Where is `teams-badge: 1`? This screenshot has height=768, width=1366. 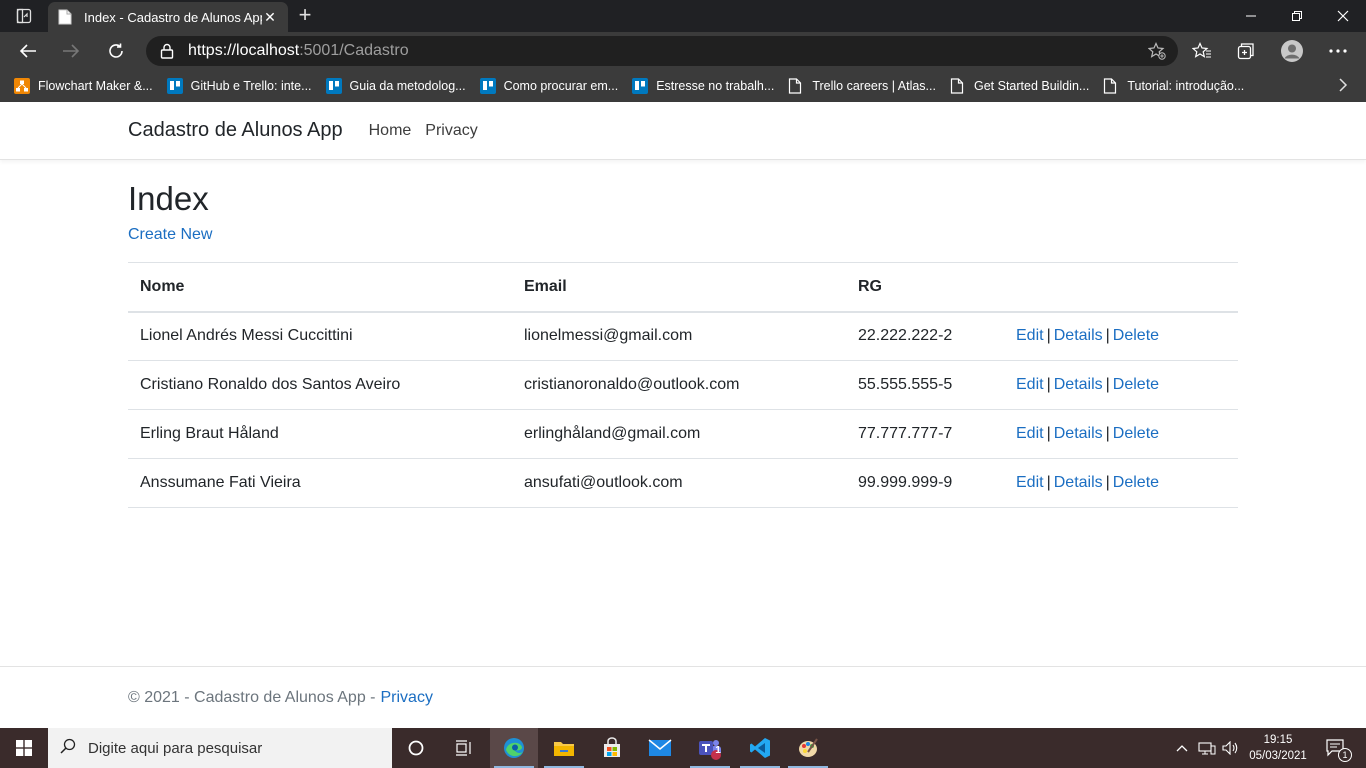
teams-badge: 1 is located at coordinates (718, 750).